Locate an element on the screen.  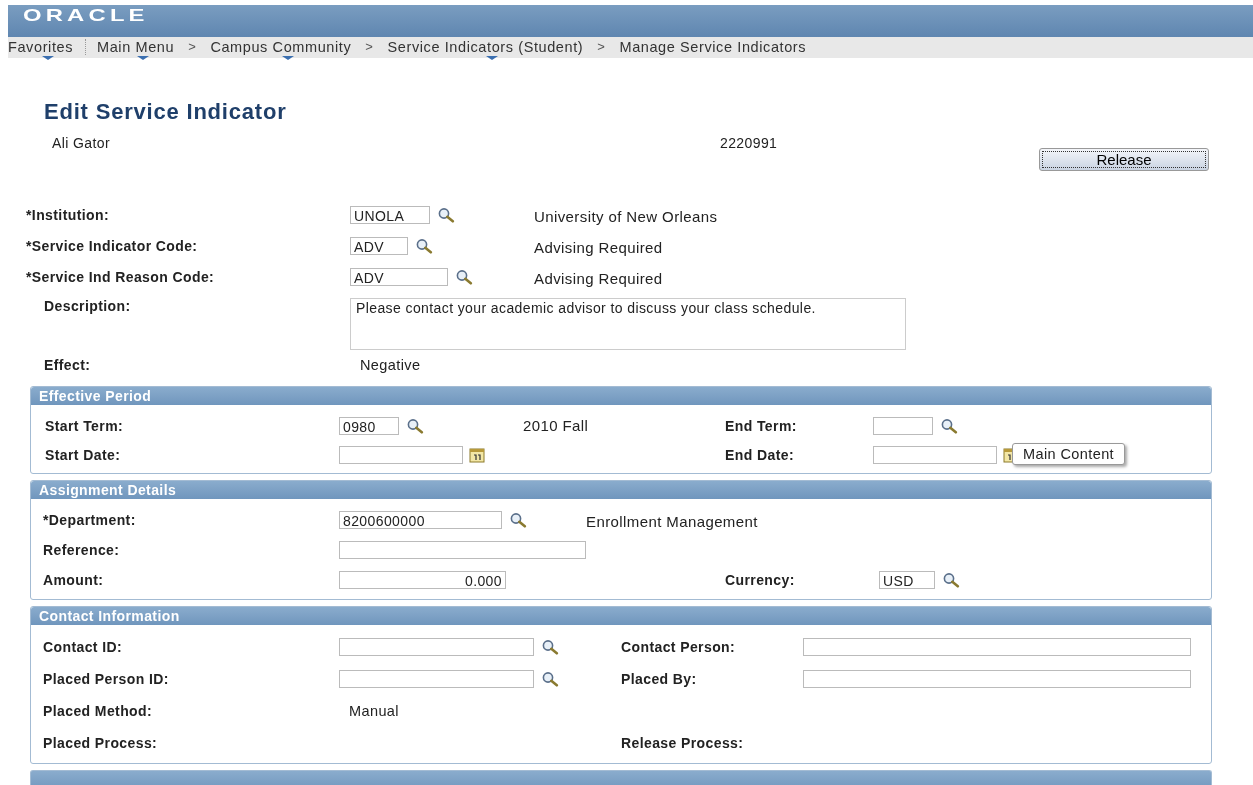
calendar-icon is located at coordinates (477, 454).